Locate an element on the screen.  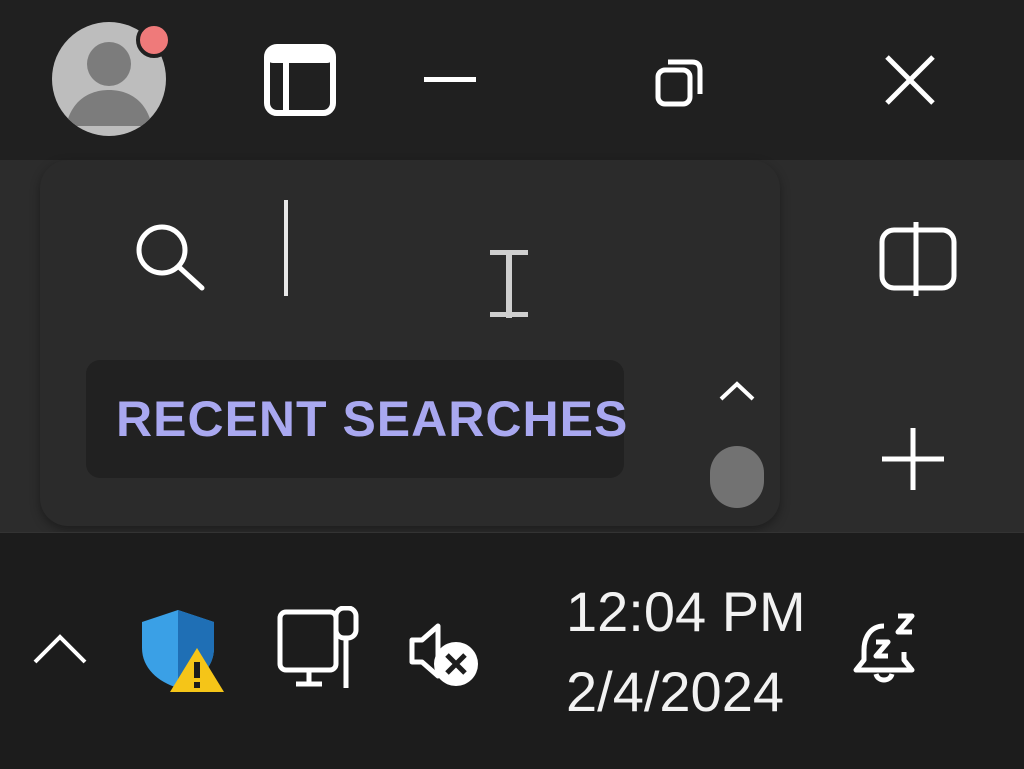
volume-muted-icon is located at coordinates (443, 654).